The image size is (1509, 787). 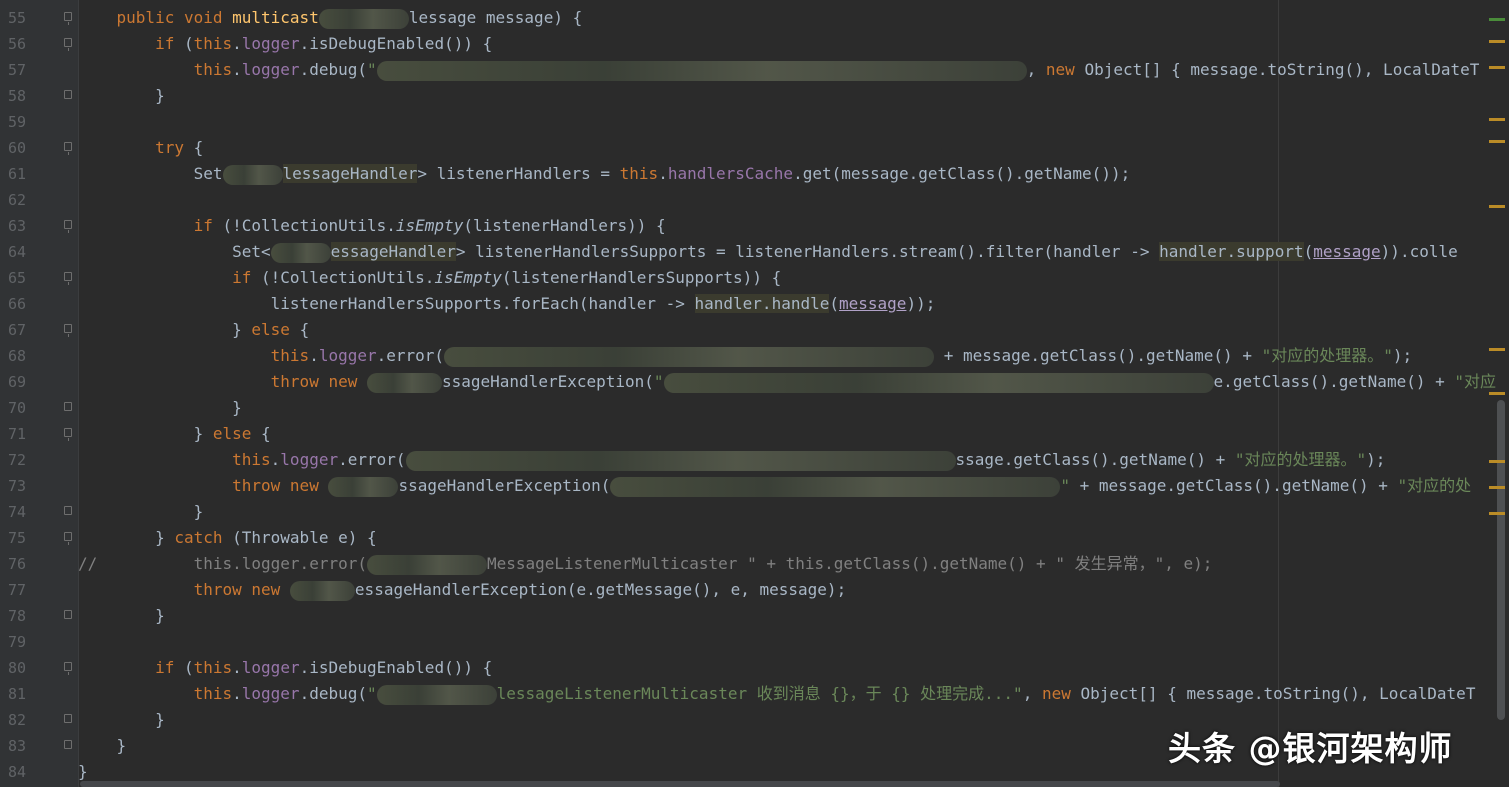 I want to click on vertical-scrollbar, so click(x=1498, y=393).